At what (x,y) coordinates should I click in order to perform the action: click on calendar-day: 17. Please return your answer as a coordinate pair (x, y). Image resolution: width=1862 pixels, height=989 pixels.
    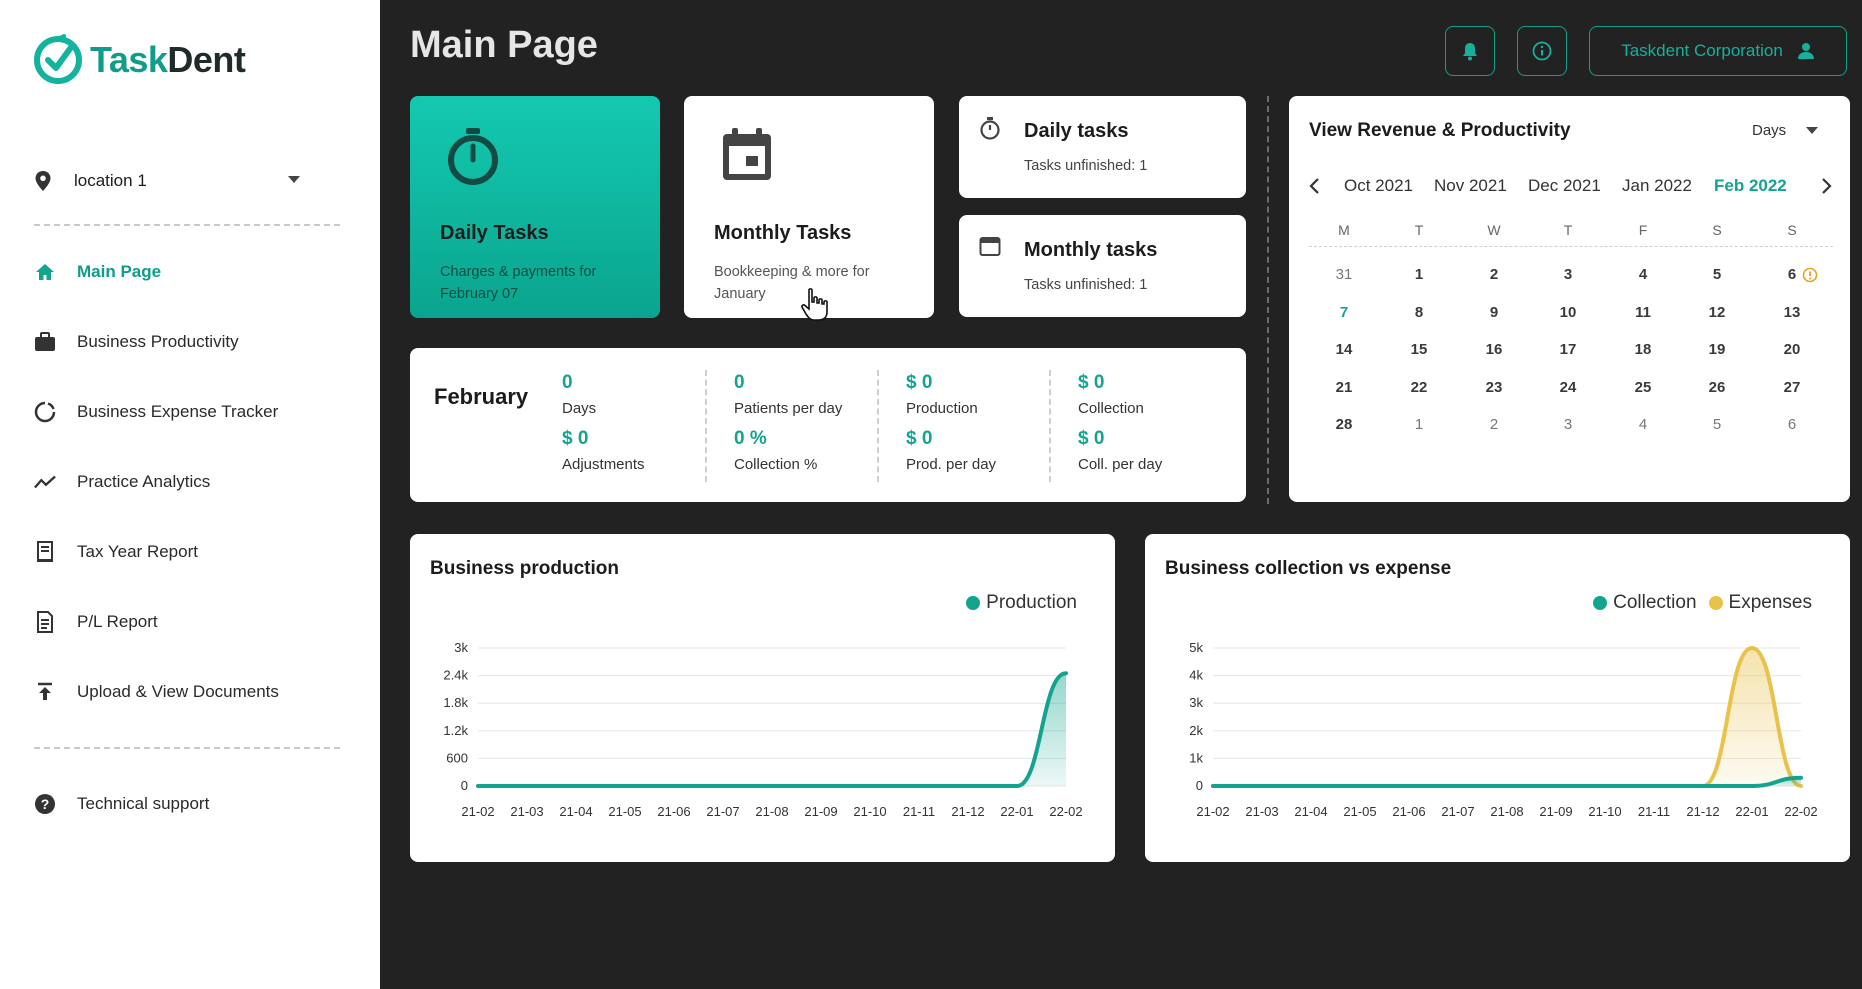
    Looking at the image, I should click on (1568, 349).